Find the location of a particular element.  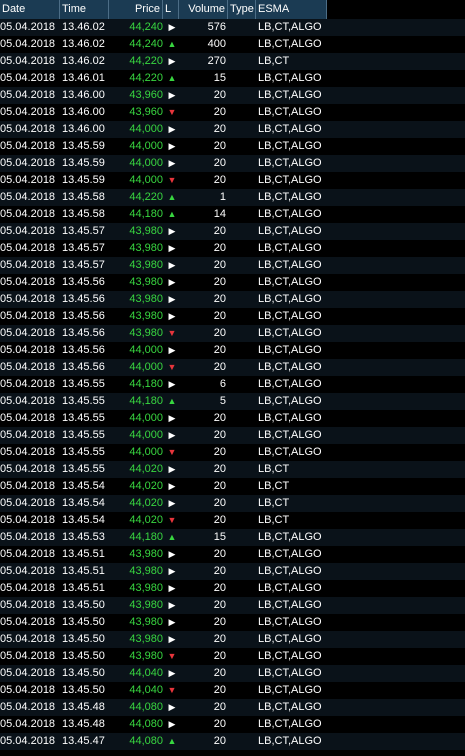

table-row: 05.04.2018 13.45.56 44,000 ▶ 20 LB,CT,ALGO is located at coordinates (232, 350).